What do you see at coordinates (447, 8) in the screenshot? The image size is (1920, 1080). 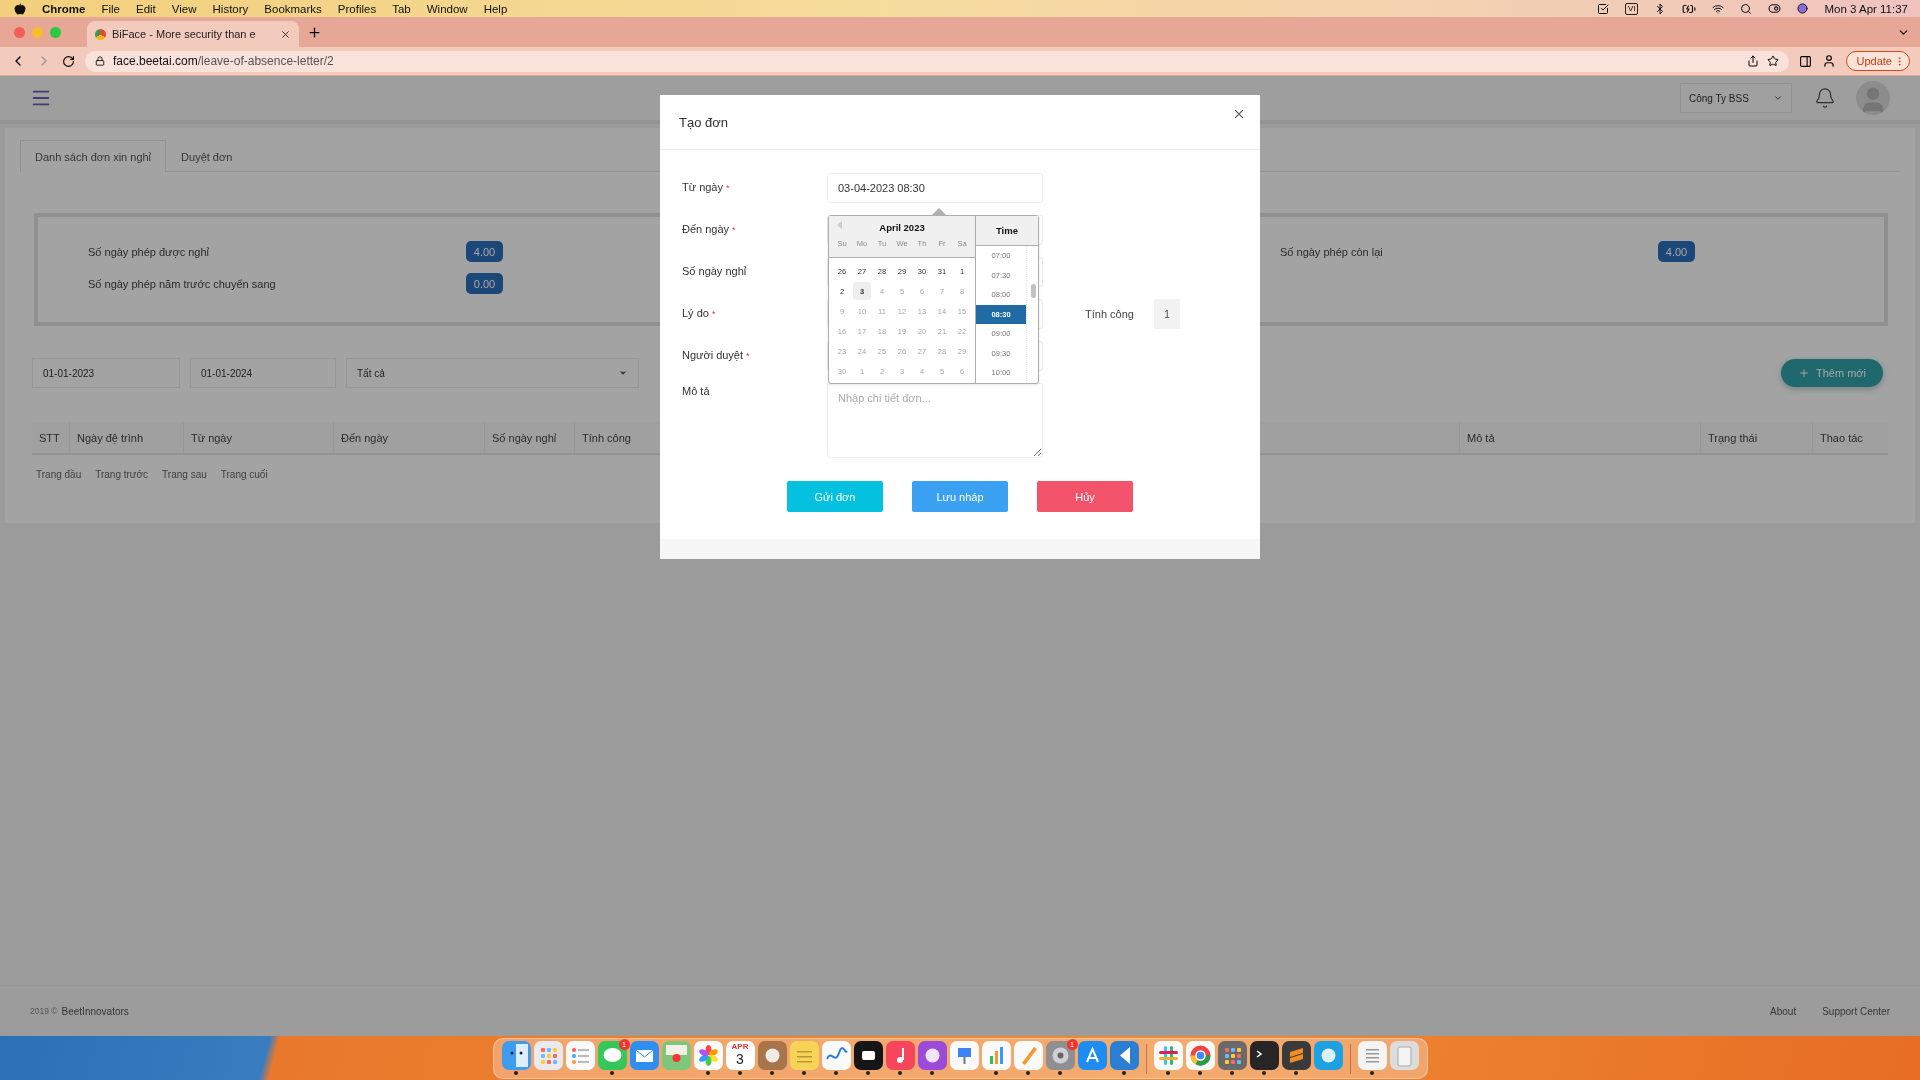 I see `menu-item: Window` at bounding box center [447, 8].